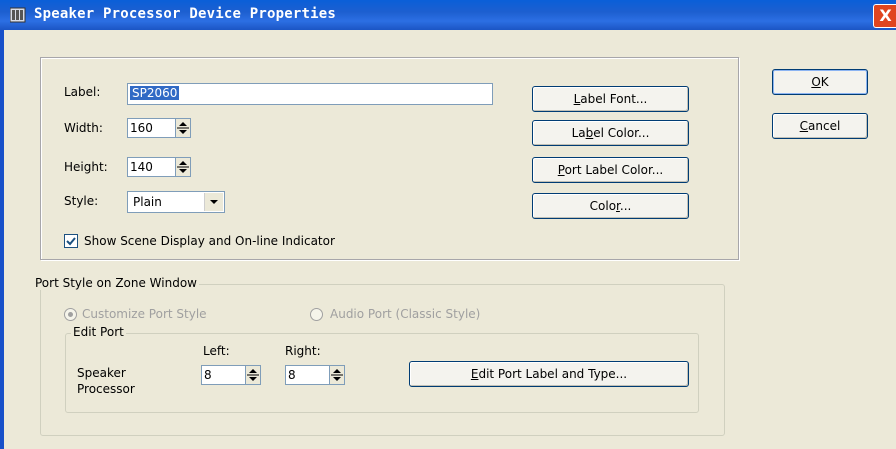  Describe the element at coordinates (101, 373) in the screenshot. I see `row-label-speaker: Speaker` at that location.